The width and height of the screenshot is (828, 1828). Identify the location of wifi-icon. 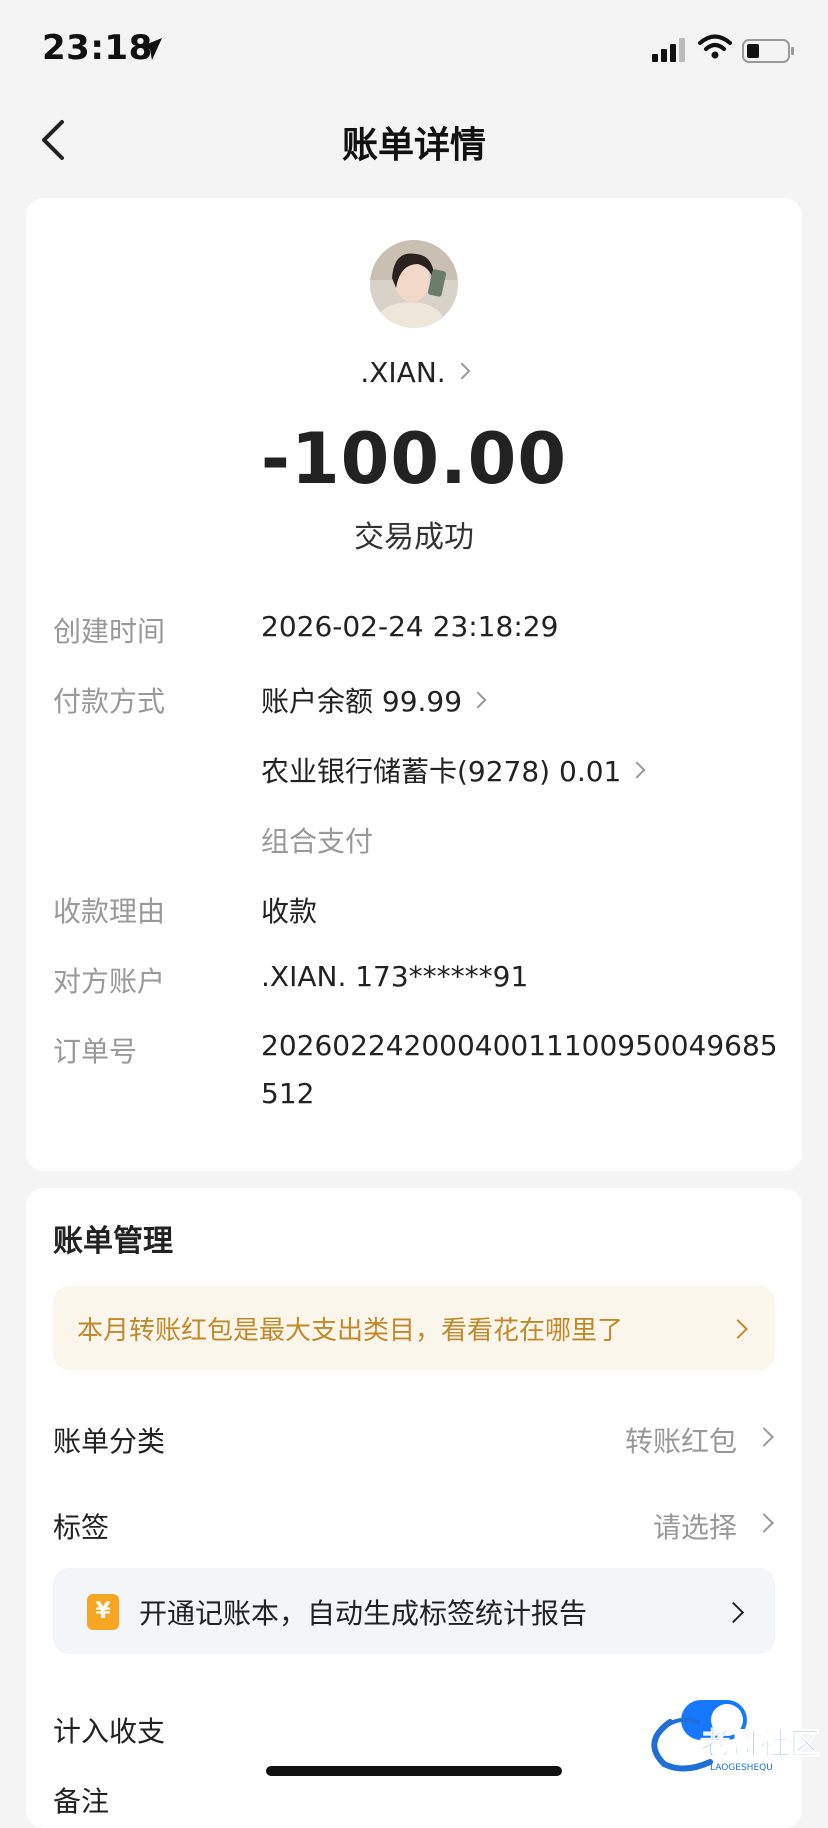
(715, 46).